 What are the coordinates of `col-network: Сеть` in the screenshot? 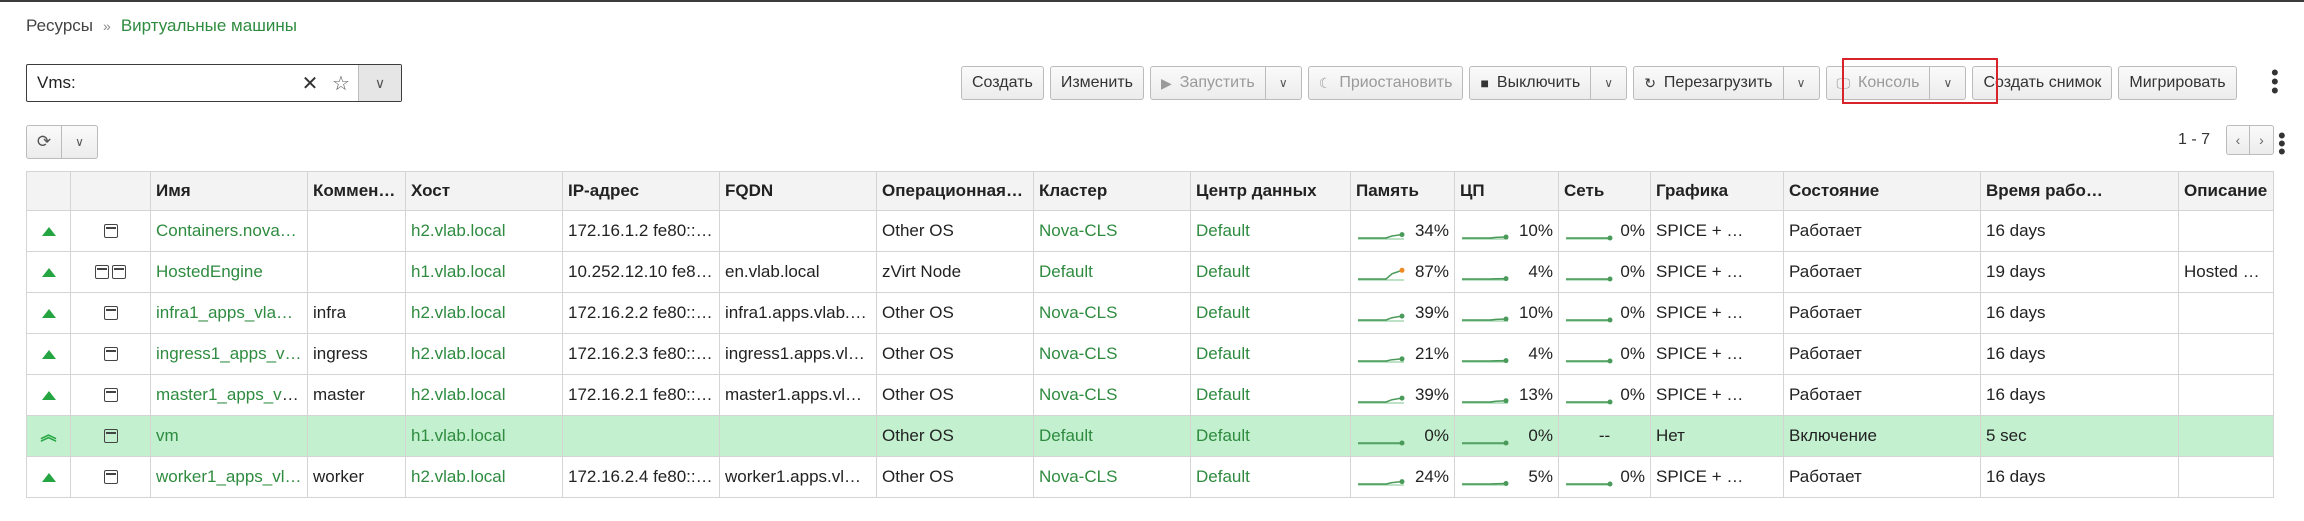 It's located at (1604, 191).